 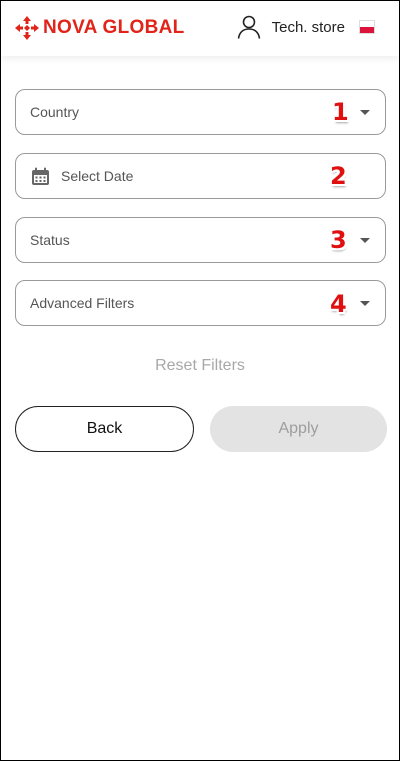 I want to click on calendar-icon, so click(x=40, y=176).